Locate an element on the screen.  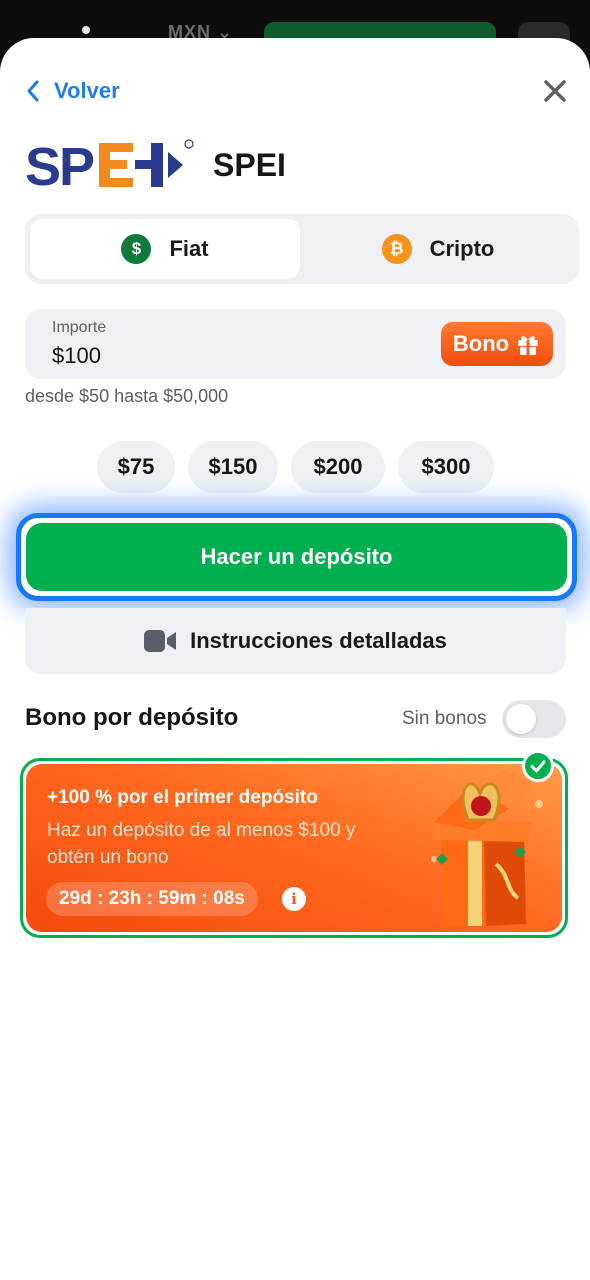
dollar-coin-icon: $ is located at coordinates (136, 249).